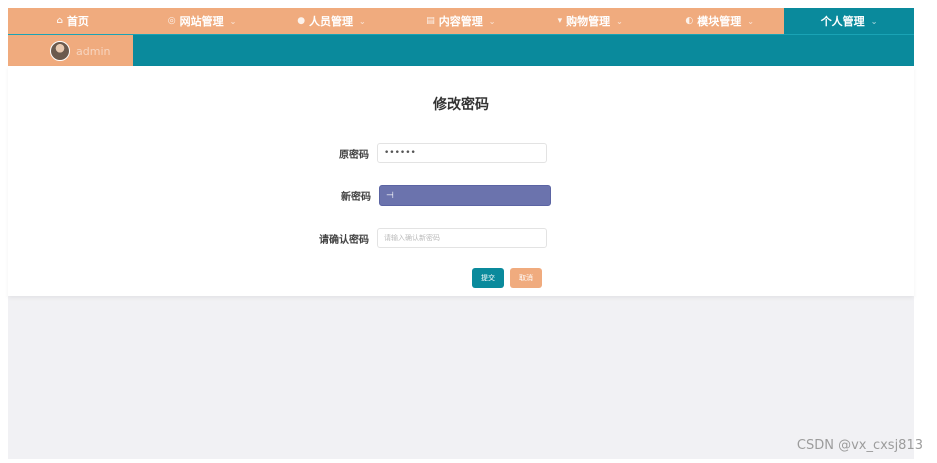  I want to click on username: admin, so click(93, 51).